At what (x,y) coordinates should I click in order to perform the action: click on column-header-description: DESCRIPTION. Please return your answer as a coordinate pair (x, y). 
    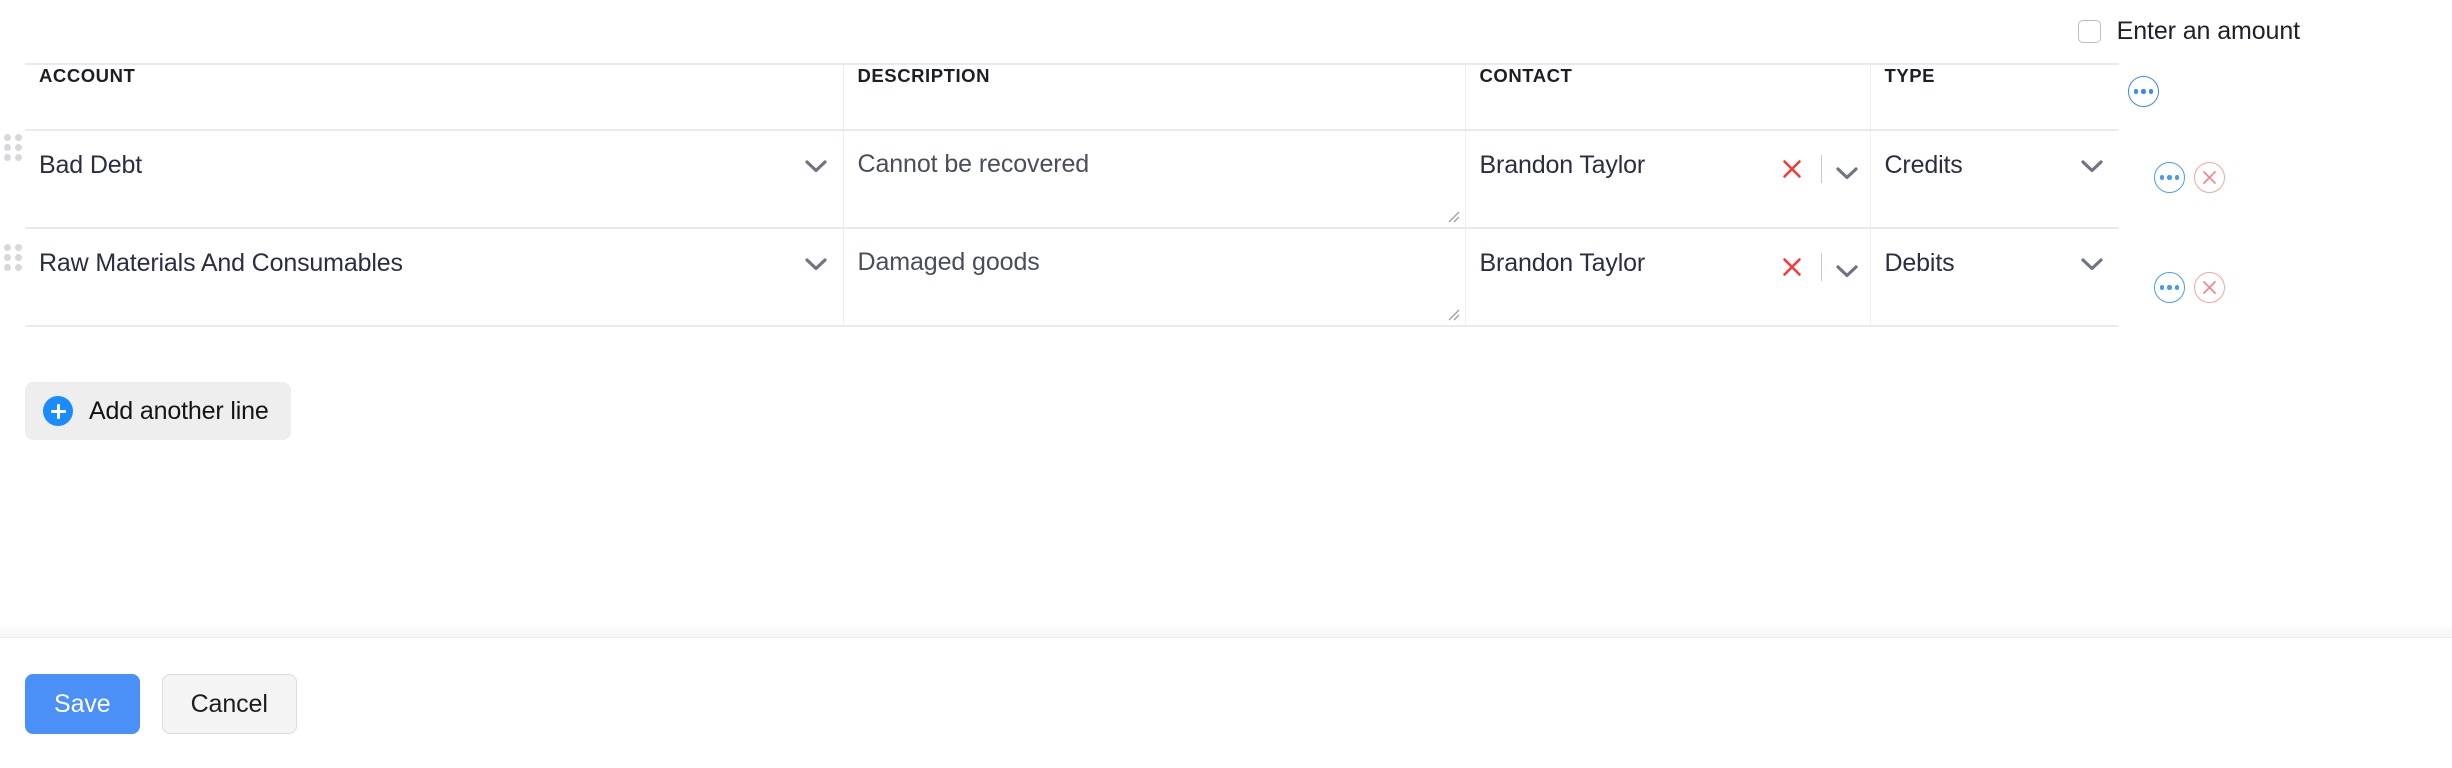
    Looking at the image, I should click on (1154, 97).